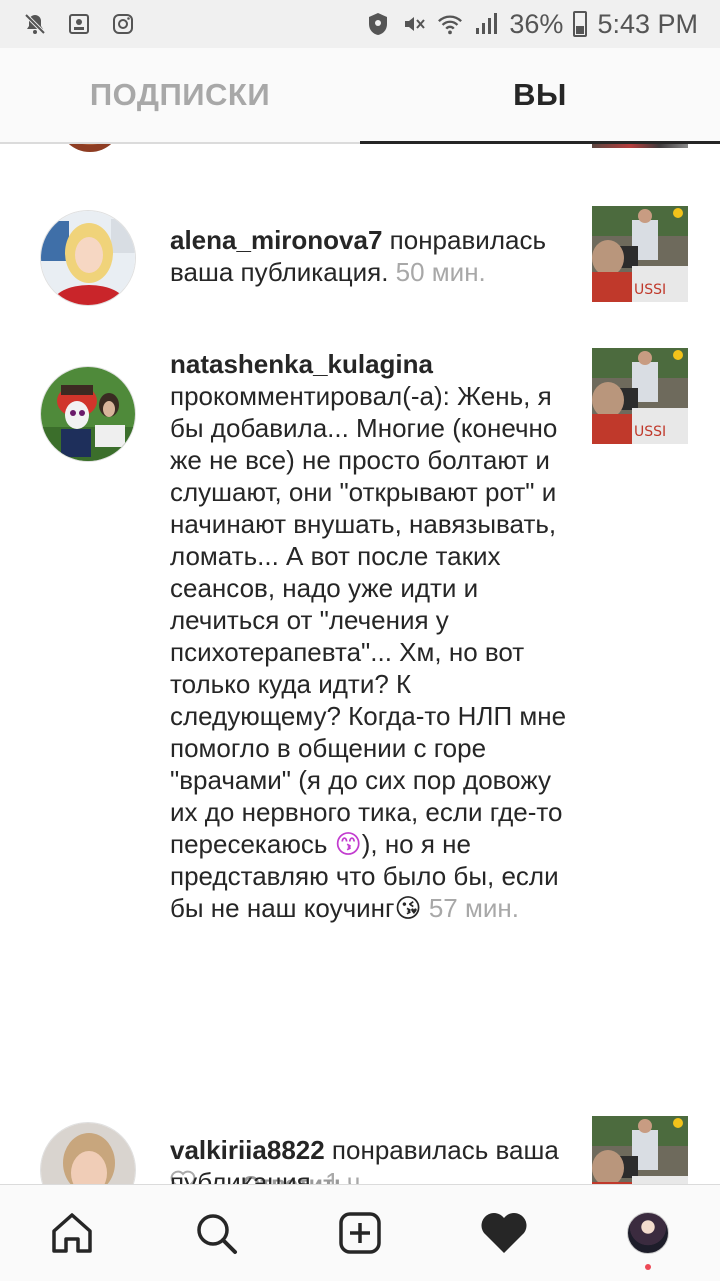 Image resolution: width=720 pixels, height=1281 pixels. I want to click on status-right-icons: 36% 5:43 PM, so click(531, 24).